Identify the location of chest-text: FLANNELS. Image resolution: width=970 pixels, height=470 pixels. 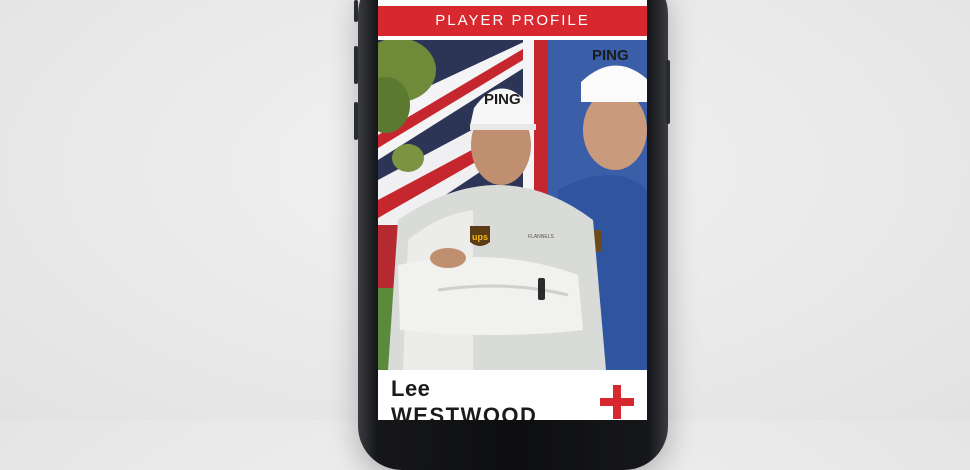
(541, 237).